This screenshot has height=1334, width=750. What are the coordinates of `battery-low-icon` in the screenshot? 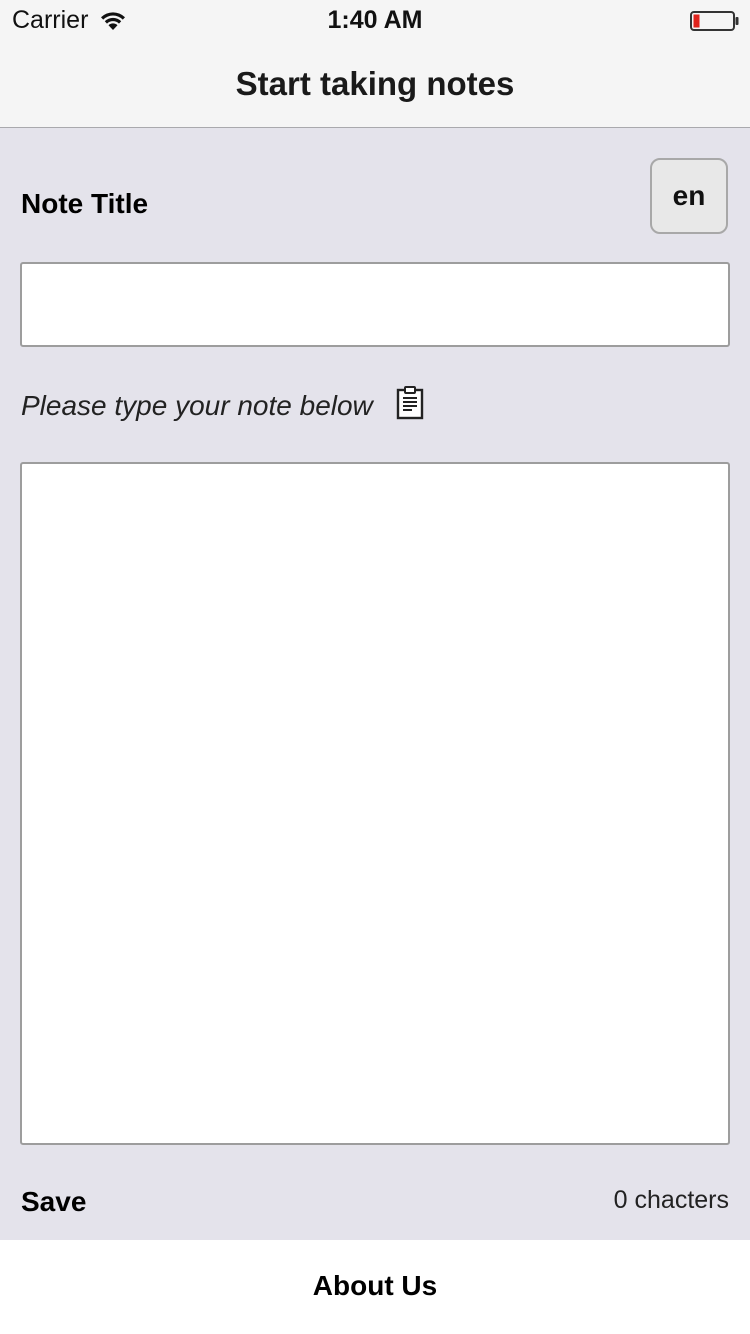 It's located at (715, 24).